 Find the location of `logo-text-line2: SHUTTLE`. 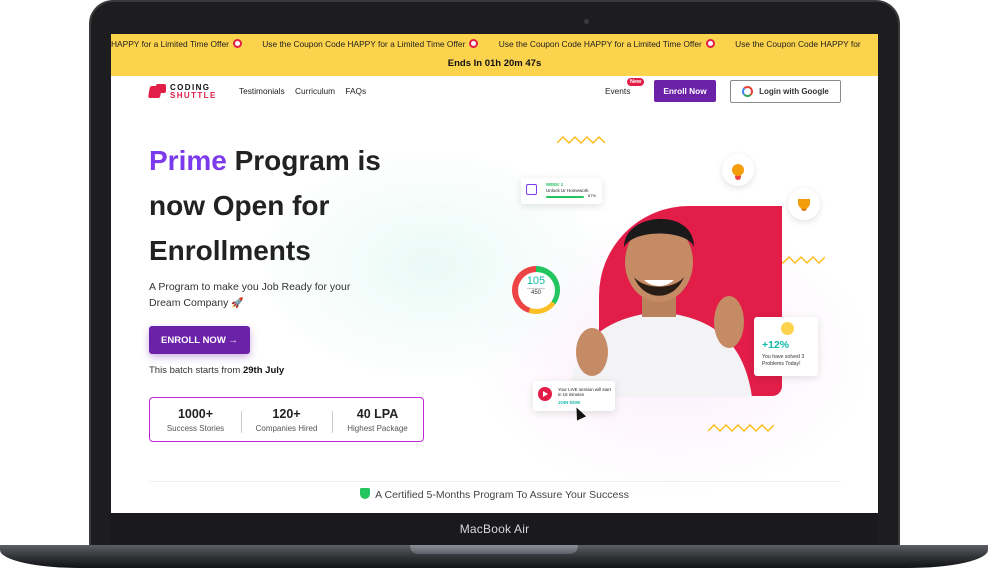

logo-text-line2: SHUTTLE is located at coordinates (193, 95).